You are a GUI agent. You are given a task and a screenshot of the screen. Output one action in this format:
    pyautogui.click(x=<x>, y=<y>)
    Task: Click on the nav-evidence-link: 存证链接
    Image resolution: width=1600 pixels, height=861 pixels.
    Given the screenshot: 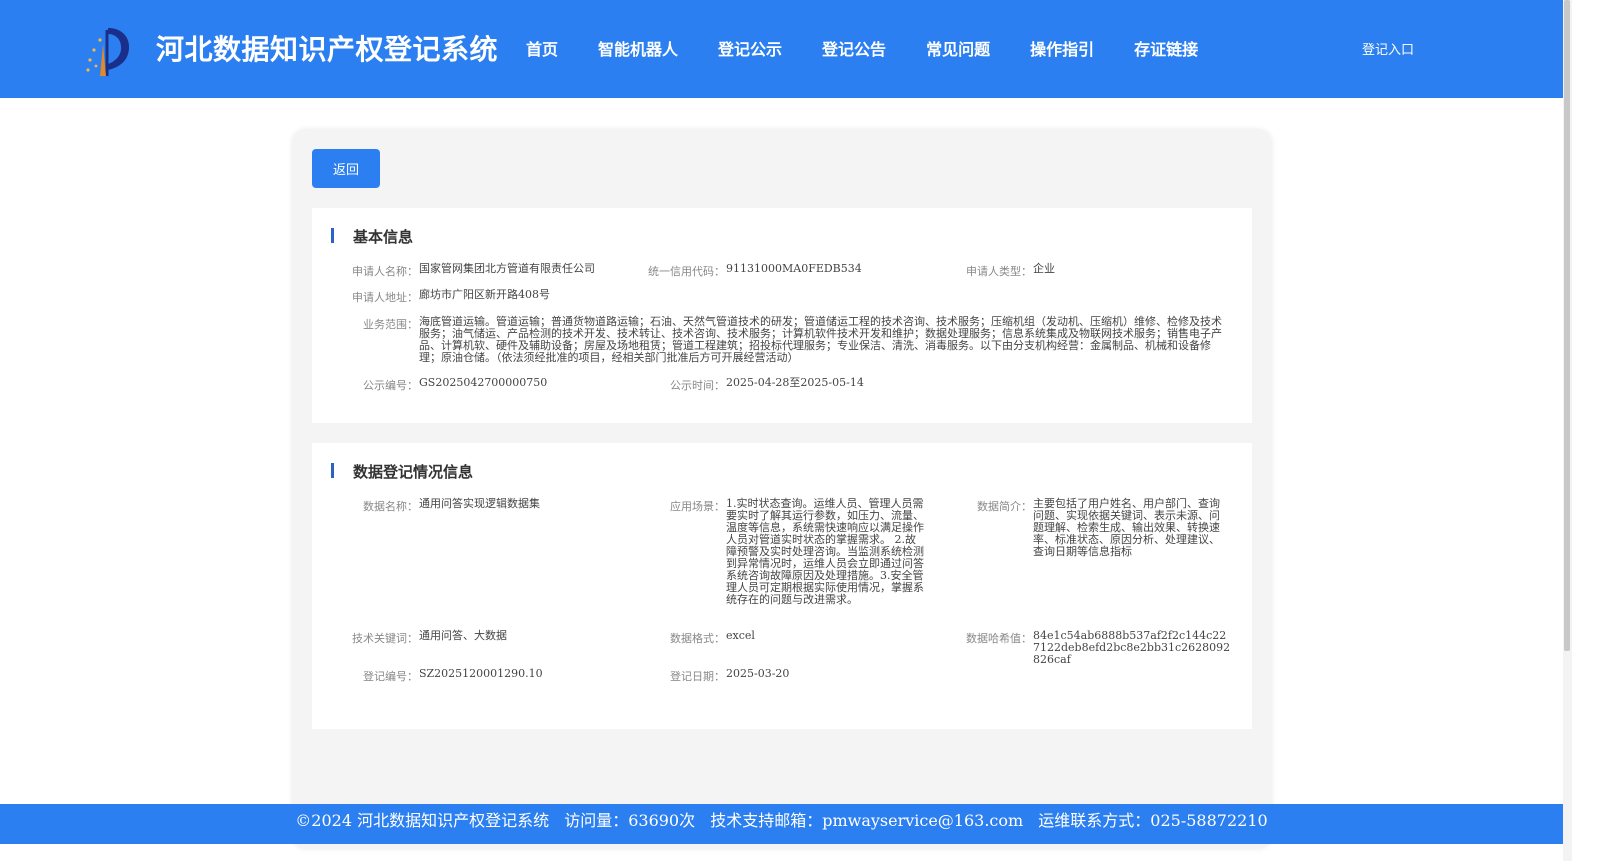 What is the action you would take?
    pyautogui.click(x=1166, y=48)
    